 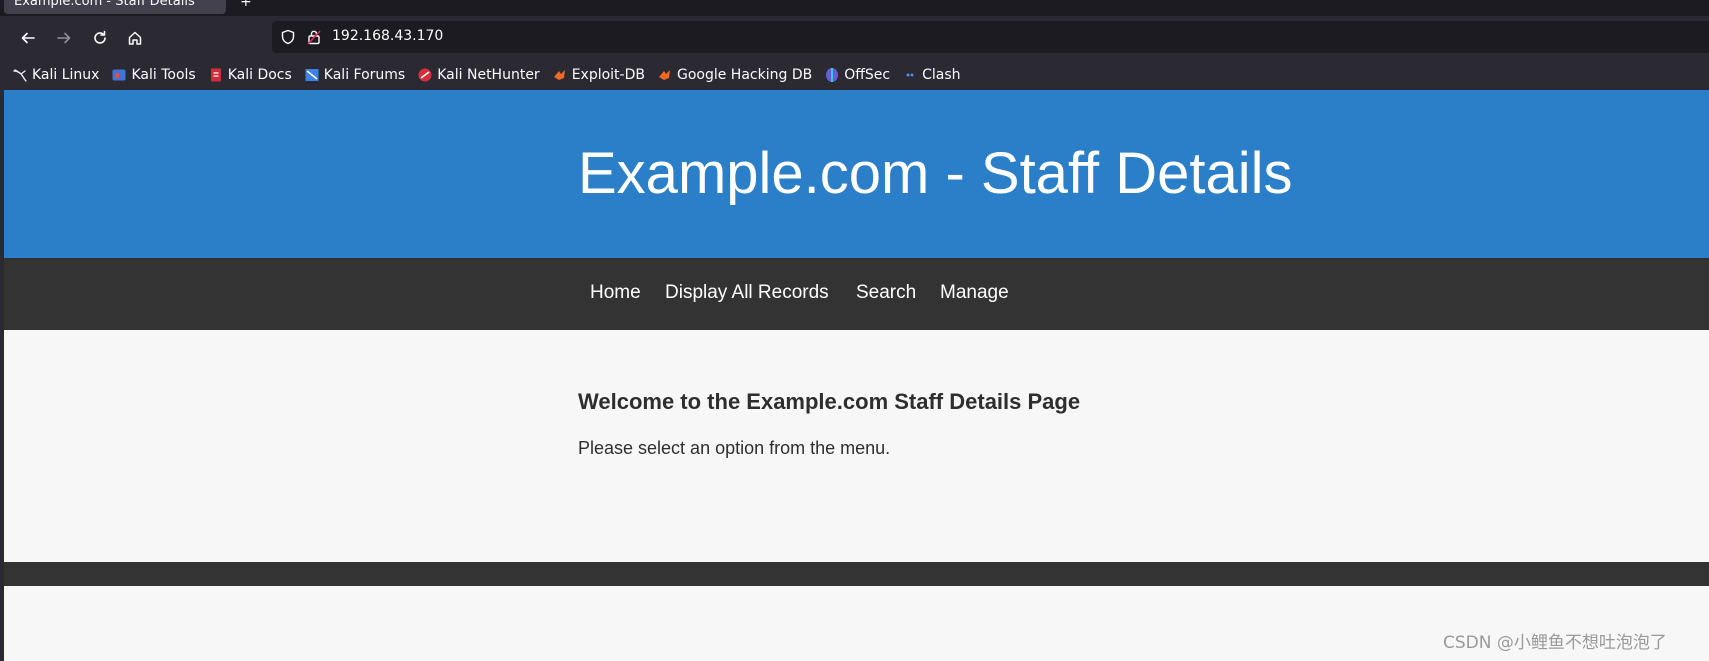 I want to click on site-nav: Home Display All Records Search Manage, so click(x=856, y=294).